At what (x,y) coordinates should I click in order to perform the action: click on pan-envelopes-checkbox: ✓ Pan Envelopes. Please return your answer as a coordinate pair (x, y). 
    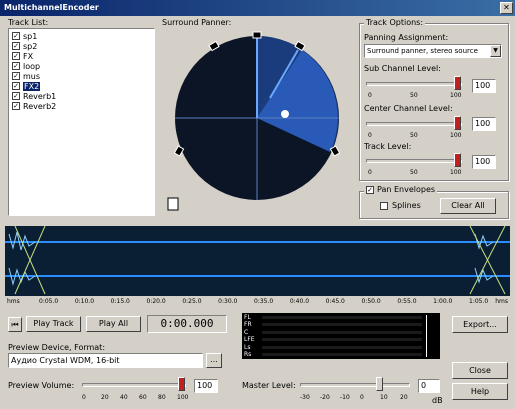
    Looking at the image, I should click on (401, 189).